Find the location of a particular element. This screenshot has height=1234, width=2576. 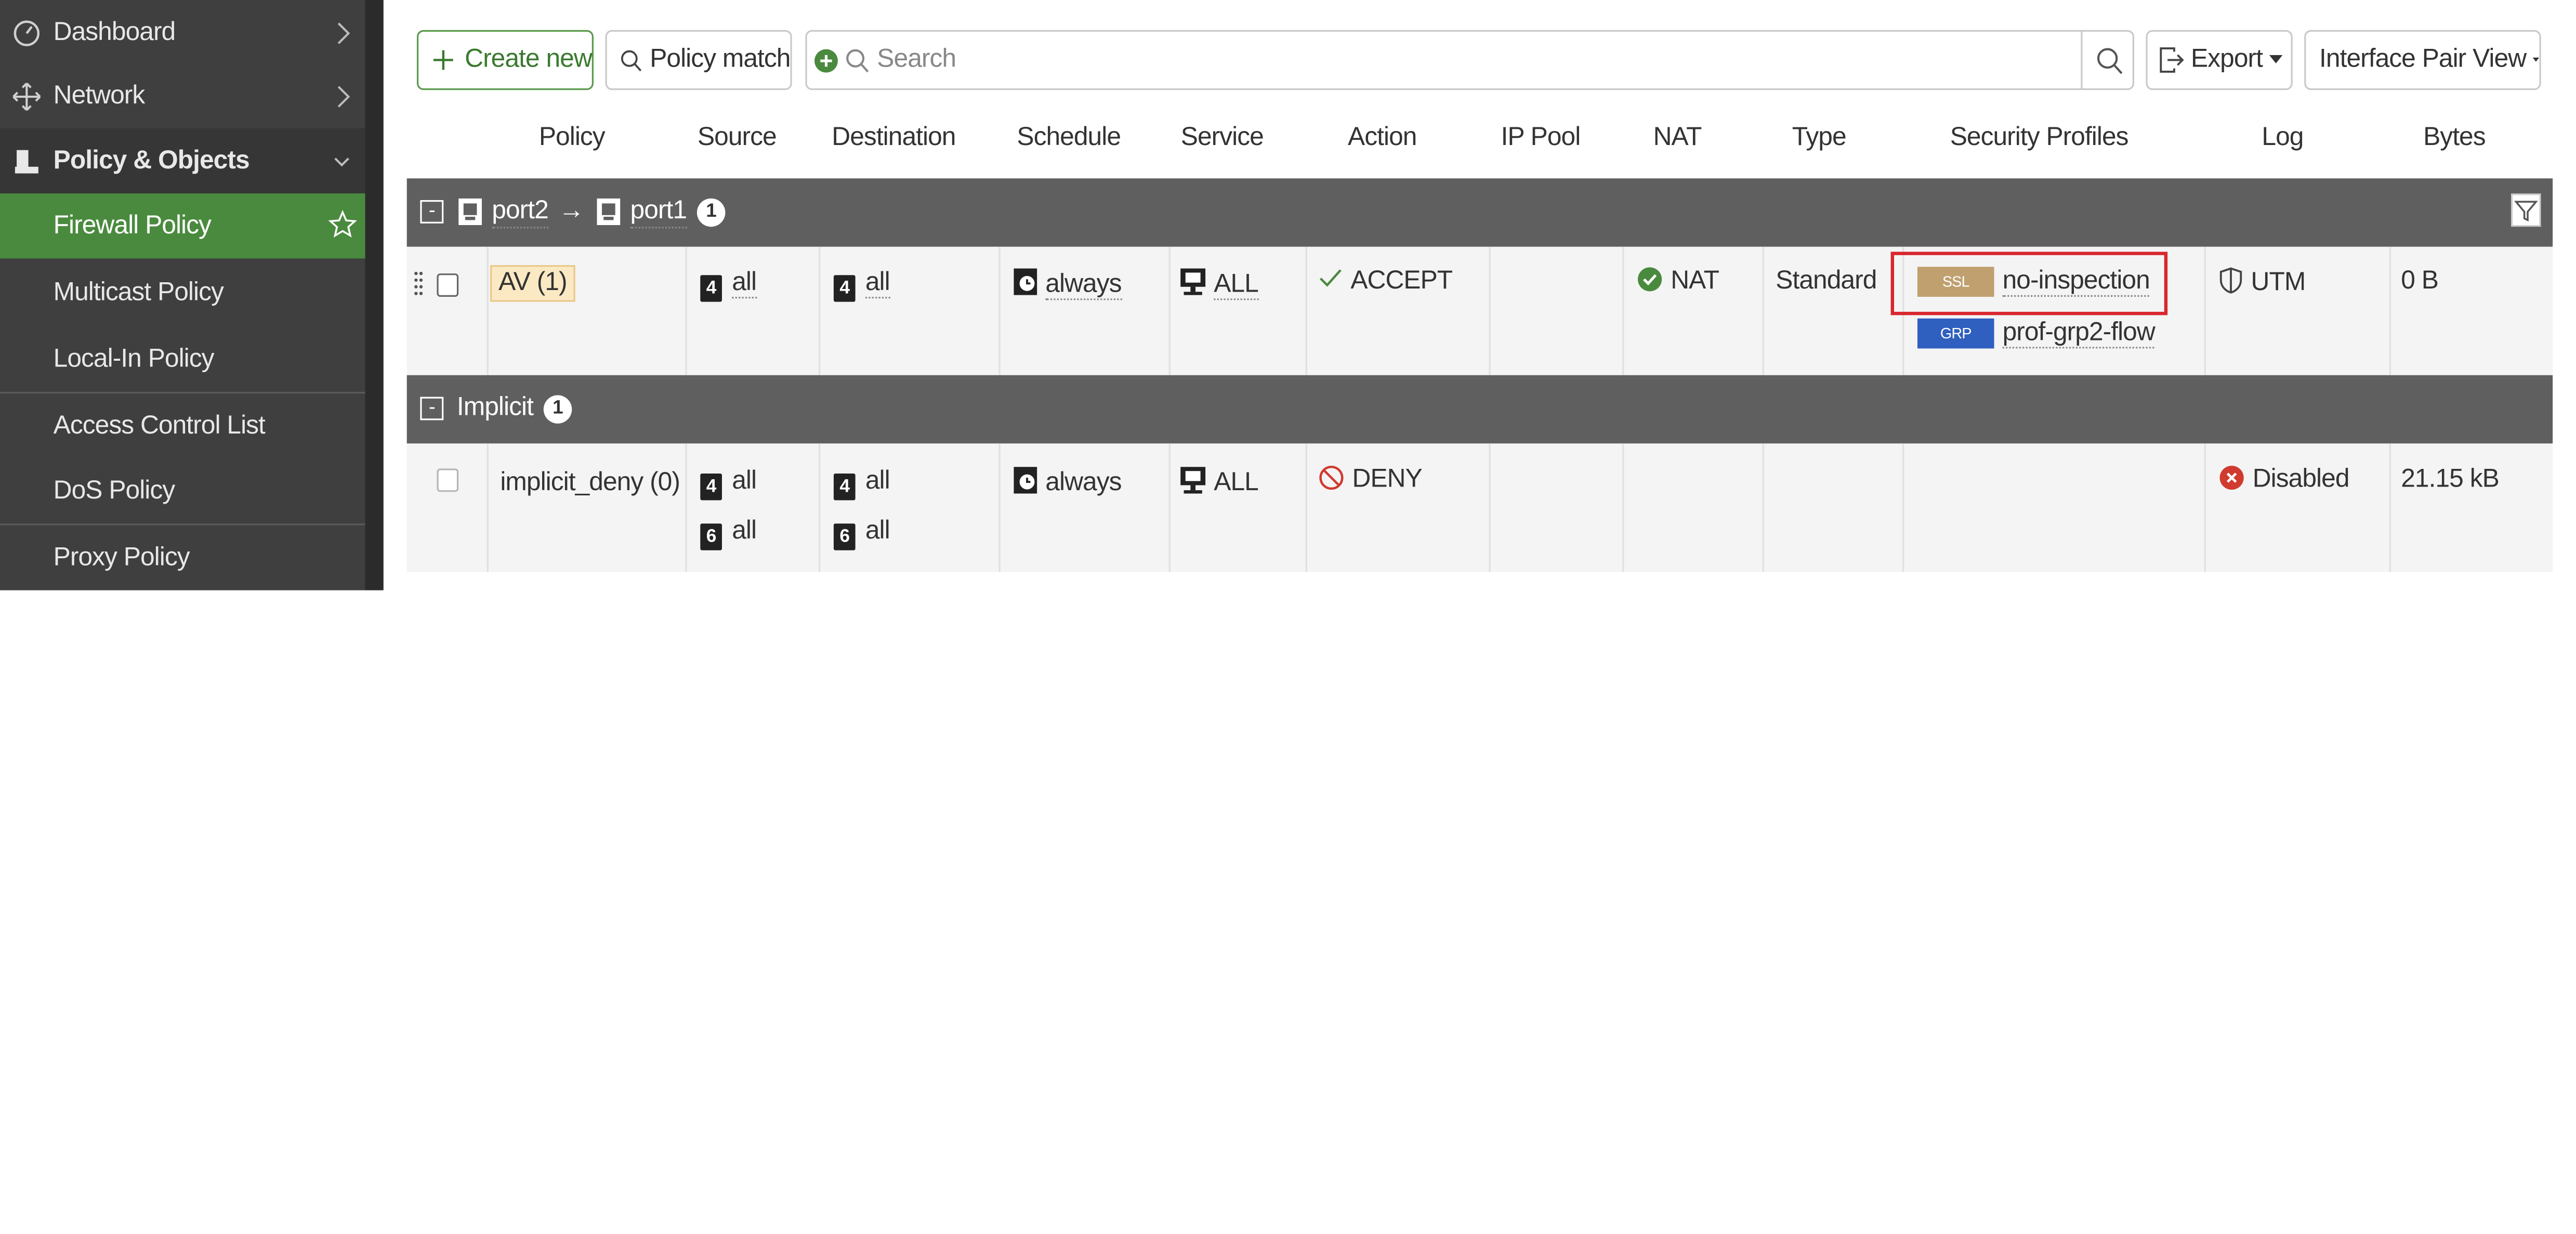

action-cell: ACCEPT is located at coordinates (1386, 282).